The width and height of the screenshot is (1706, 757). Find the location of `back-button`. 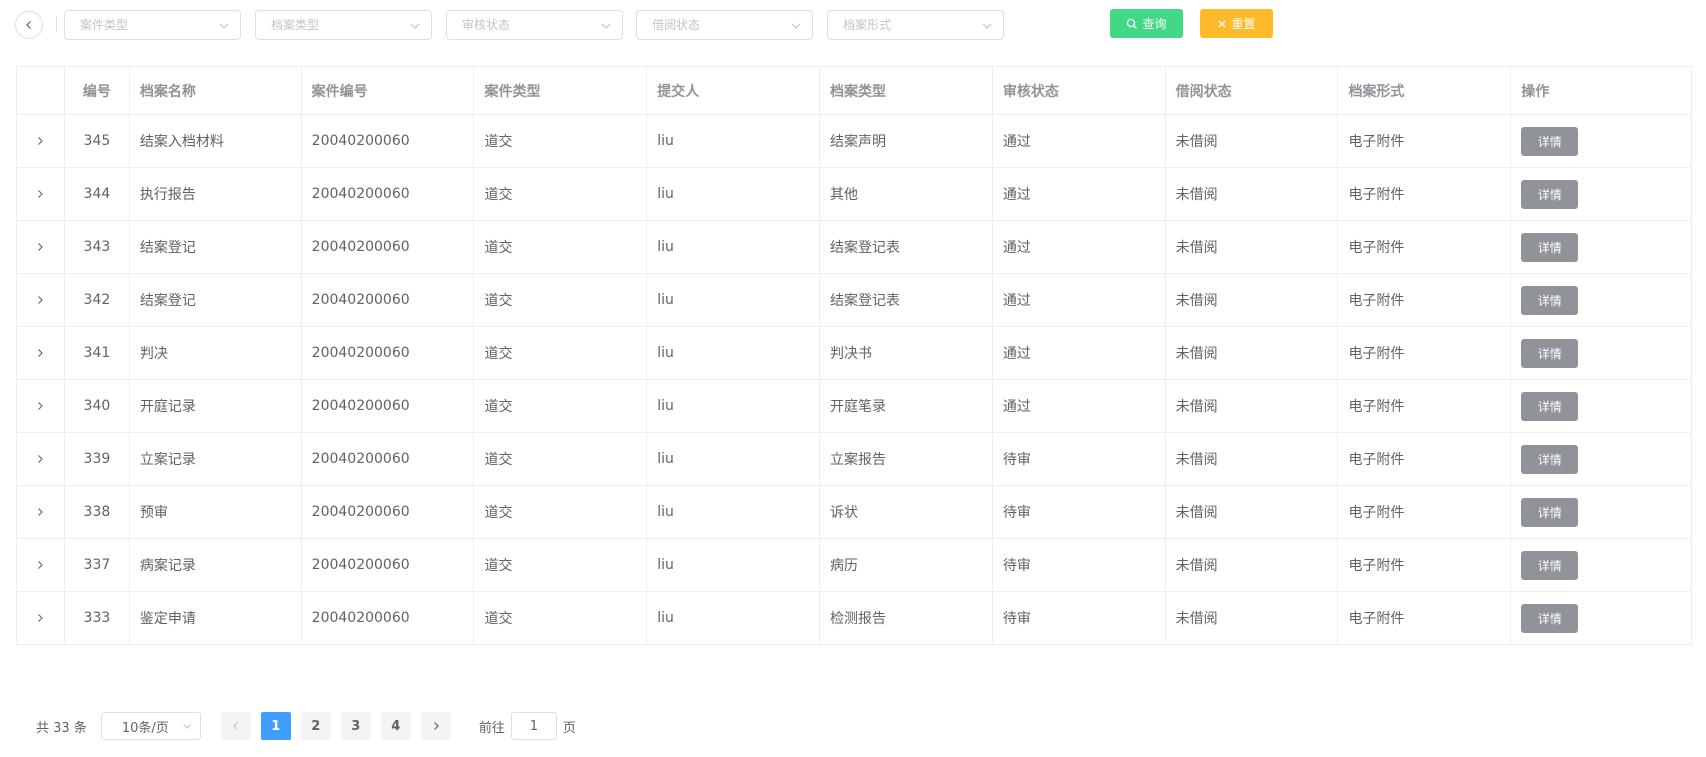

back-button is located at coordinates (29, 25).